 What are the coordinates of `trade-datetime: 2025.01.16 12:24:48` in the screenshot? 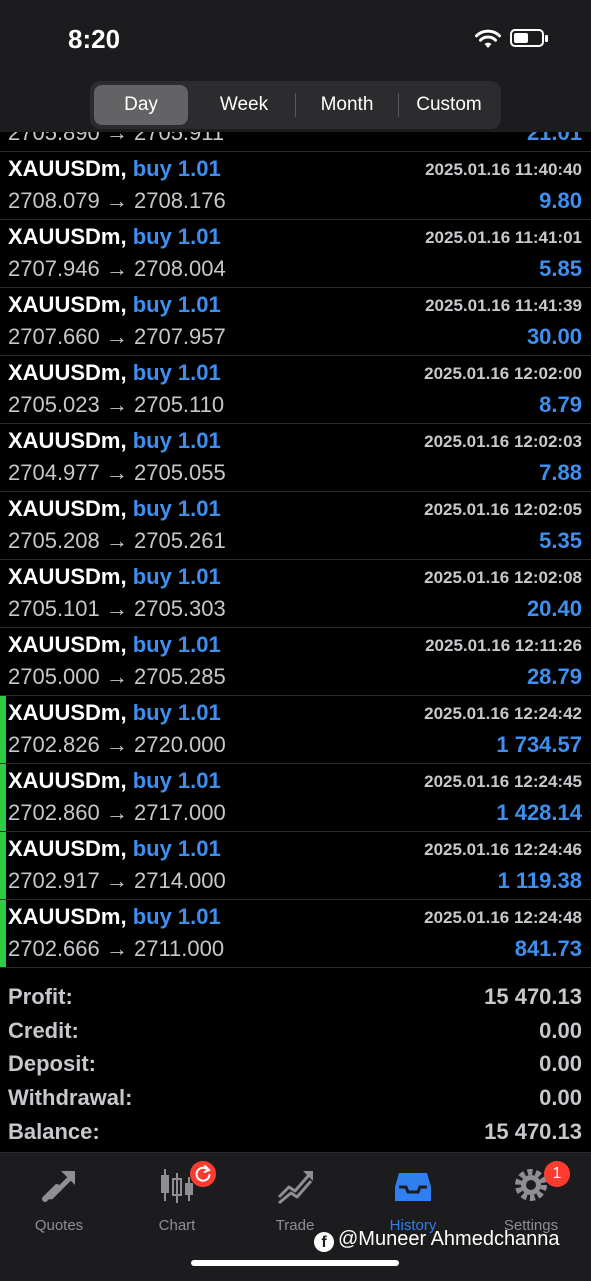 It's located at (503, 917).